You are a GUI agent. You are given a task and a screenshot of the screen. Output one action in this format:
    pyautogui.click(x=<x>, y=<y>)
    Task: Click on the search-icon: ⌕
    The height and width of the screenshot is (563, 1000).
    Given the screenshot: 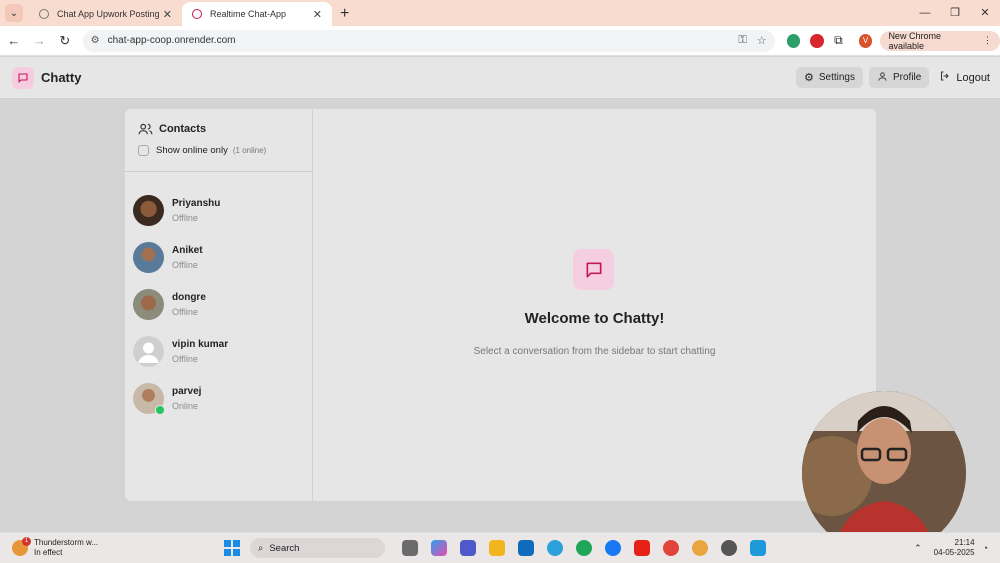 What is the action you would take?
    pyautogui.click(x=261, y=548)
    